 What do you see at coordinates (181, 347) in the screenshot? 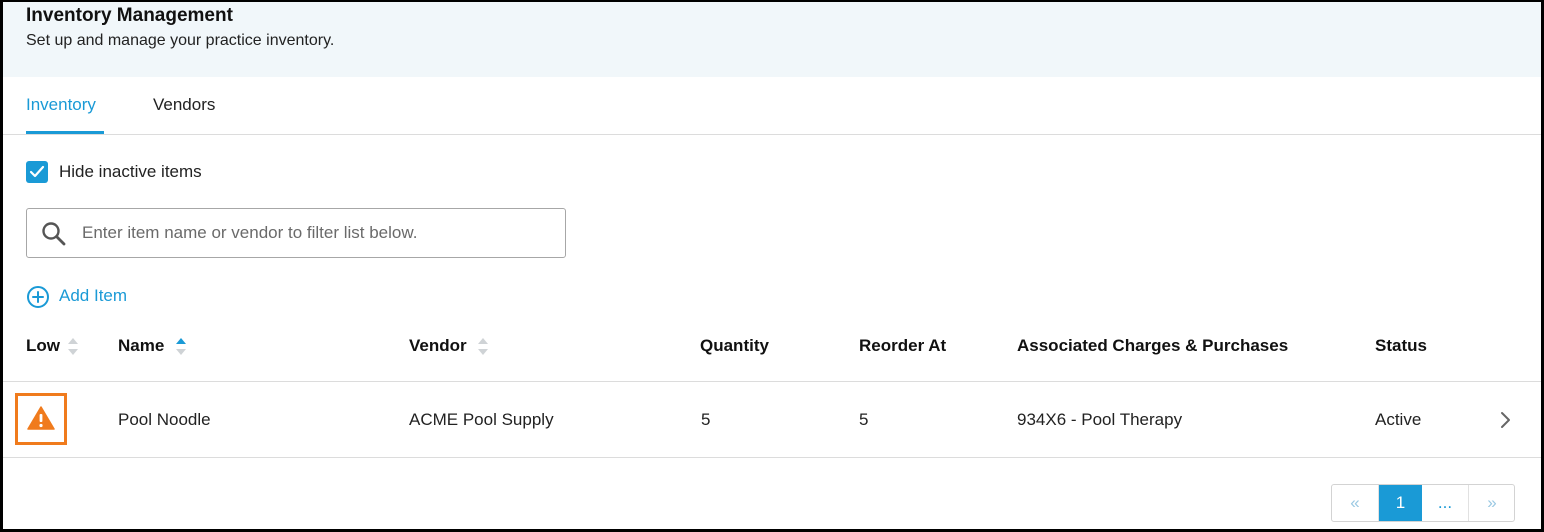
I see `sort-ascending-icon` at bounding box center [181, 347].